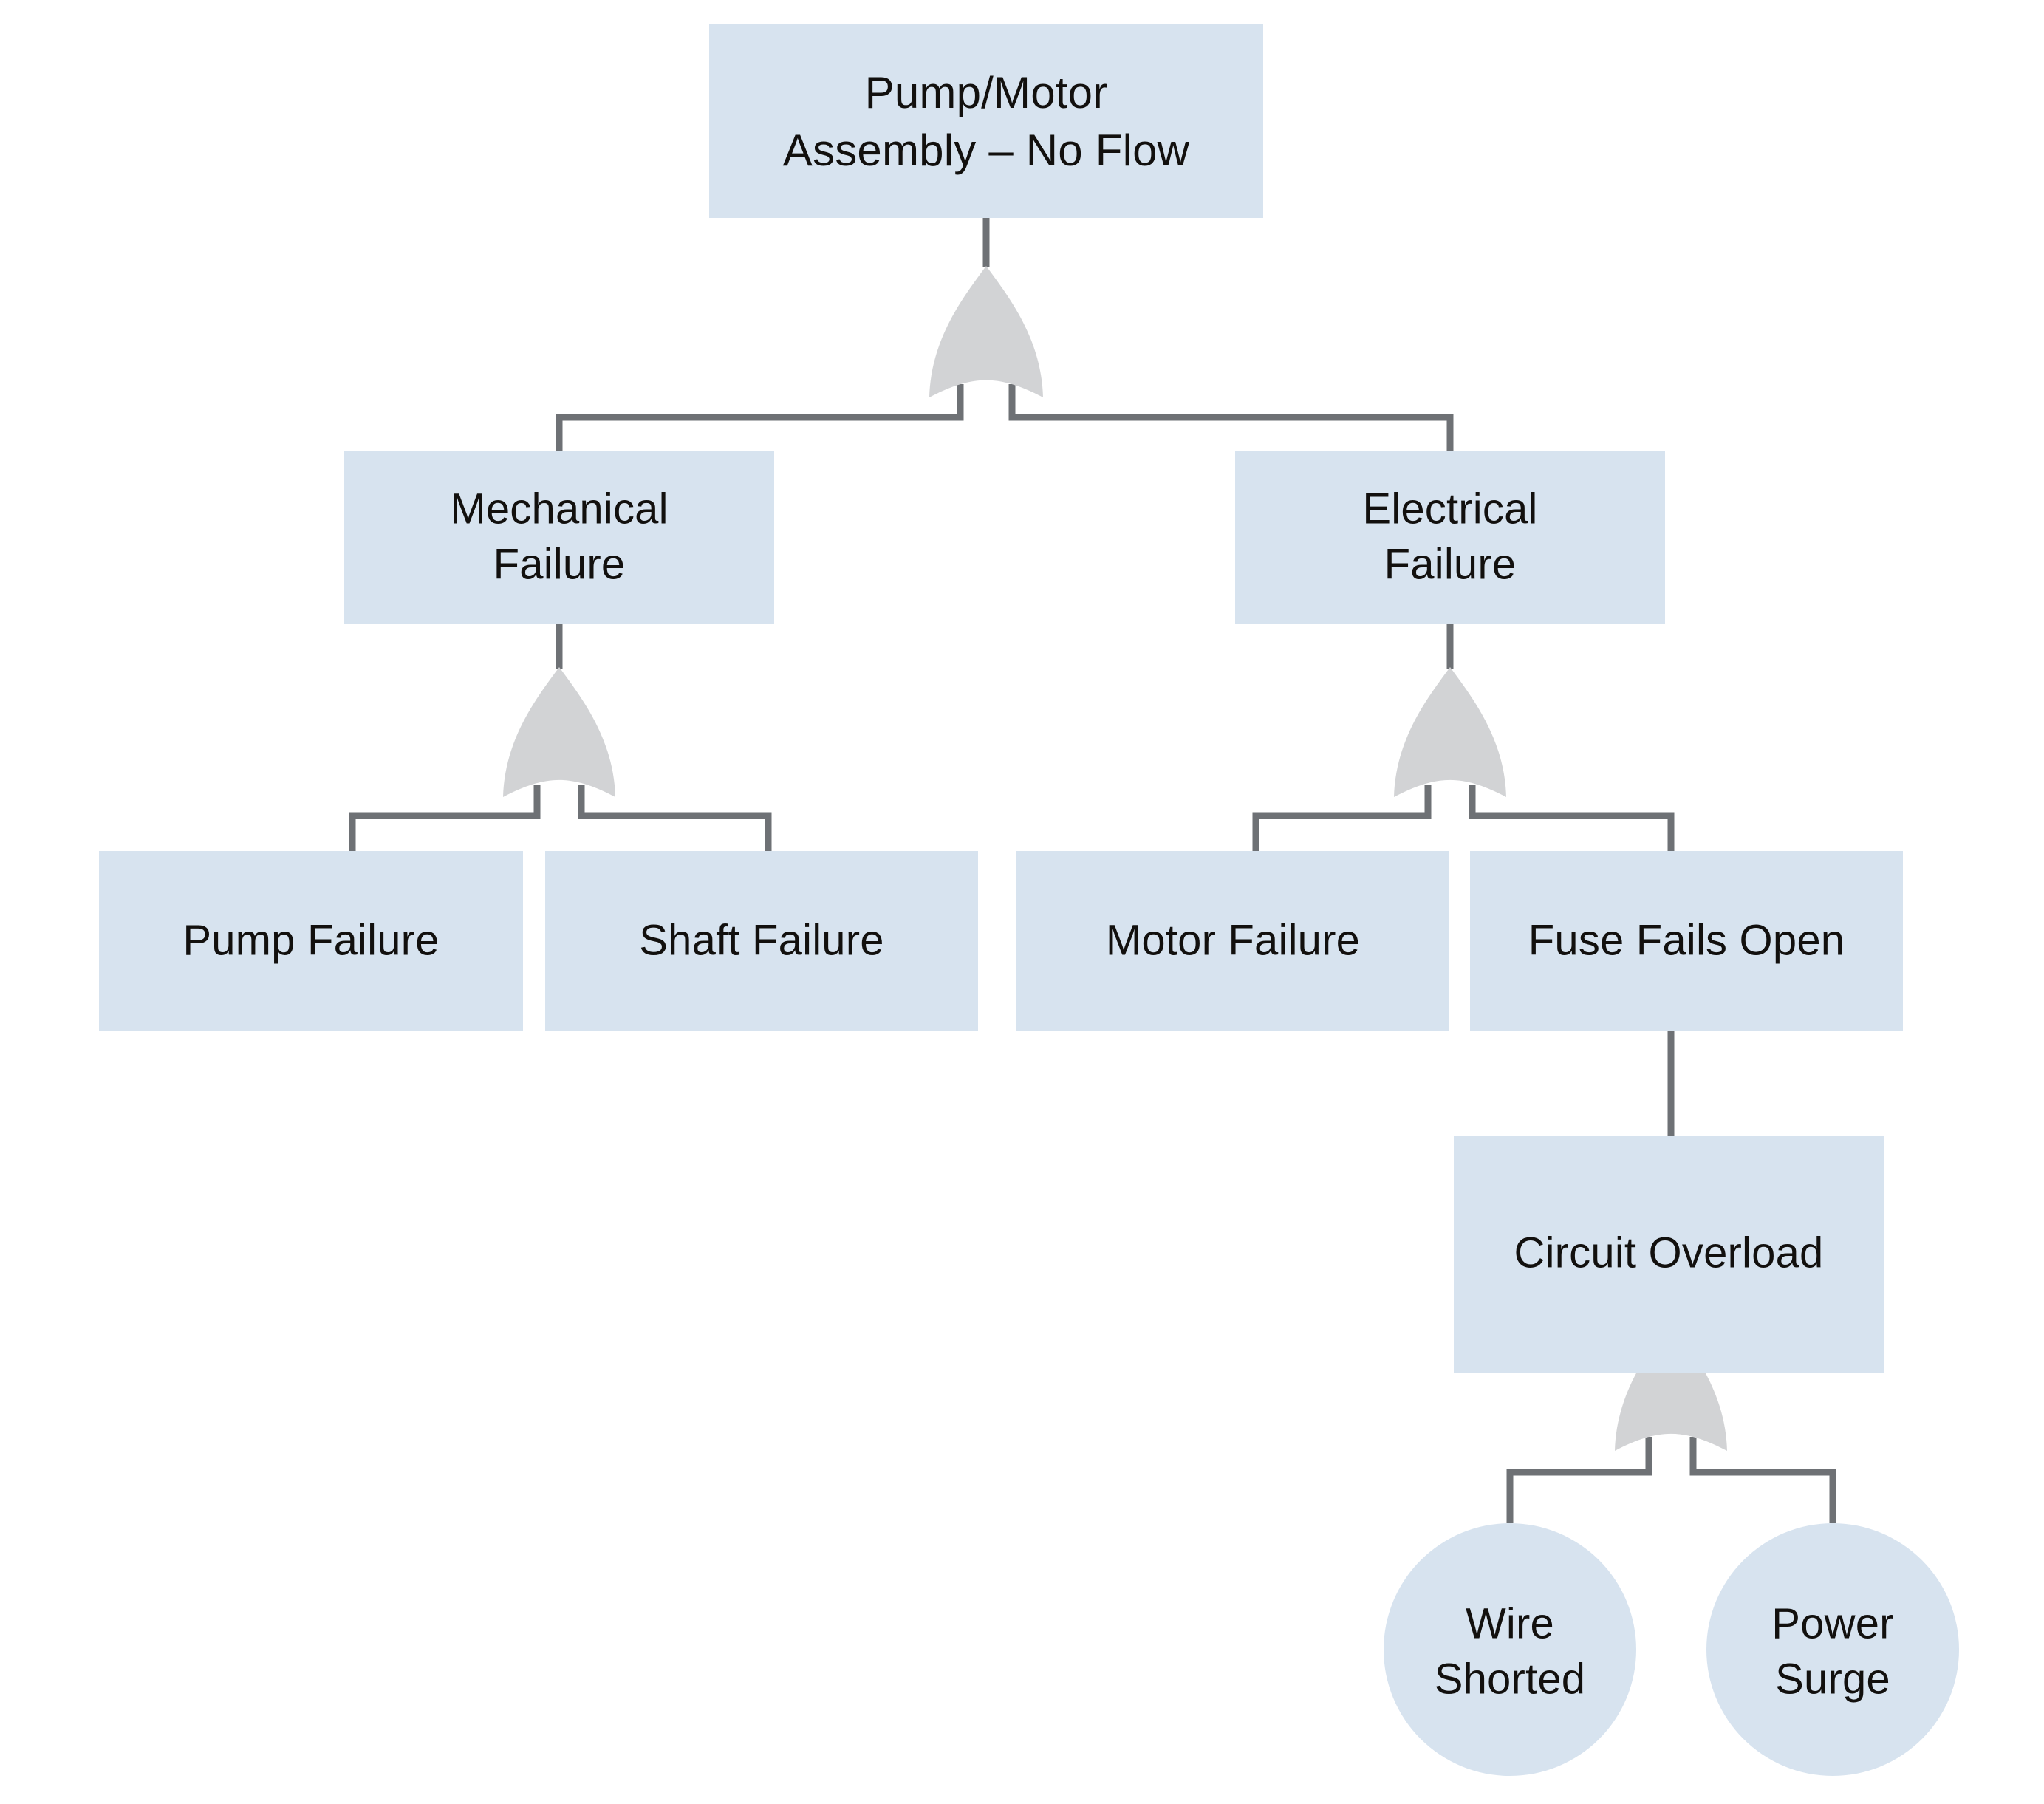 The width and height of the screenshot is (2044, 1804). I want to click on node-mechanical-failure-label-line2: Failure, so click(559, 564).